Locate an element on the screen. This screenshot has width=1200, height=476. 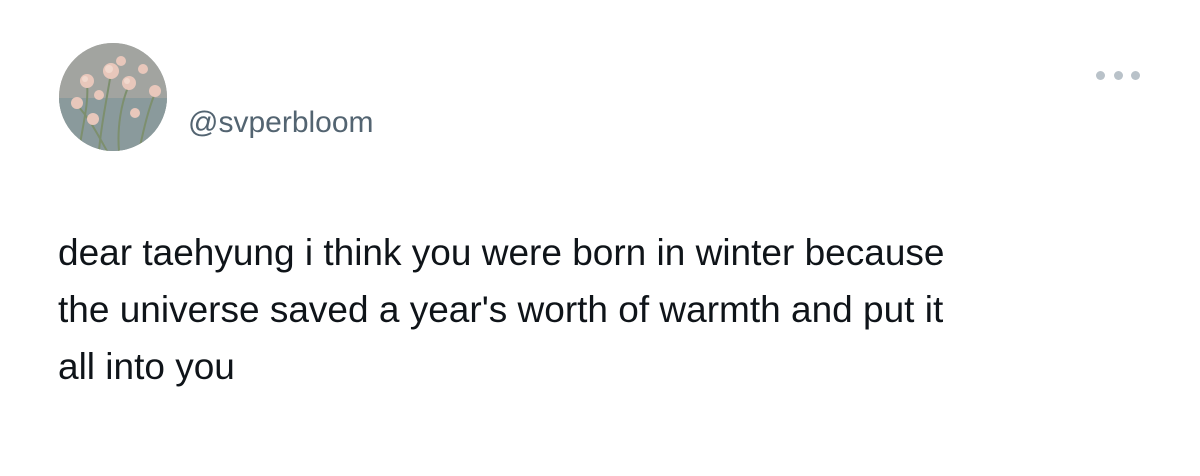
more-options-icon is located at coordinates (1118, 75).